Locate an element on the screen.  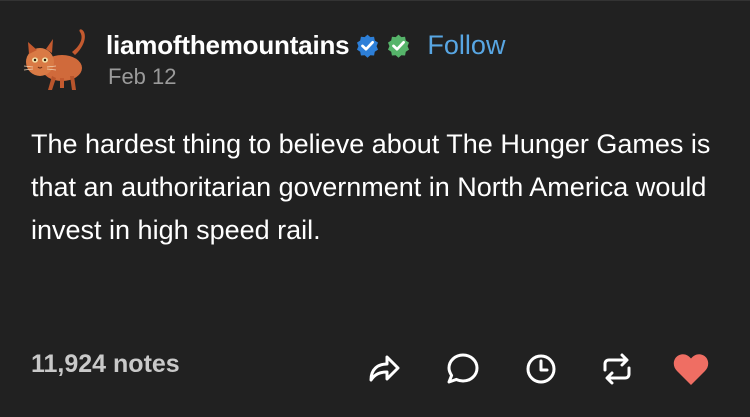
top-divider is located at coordinates (375, 0).